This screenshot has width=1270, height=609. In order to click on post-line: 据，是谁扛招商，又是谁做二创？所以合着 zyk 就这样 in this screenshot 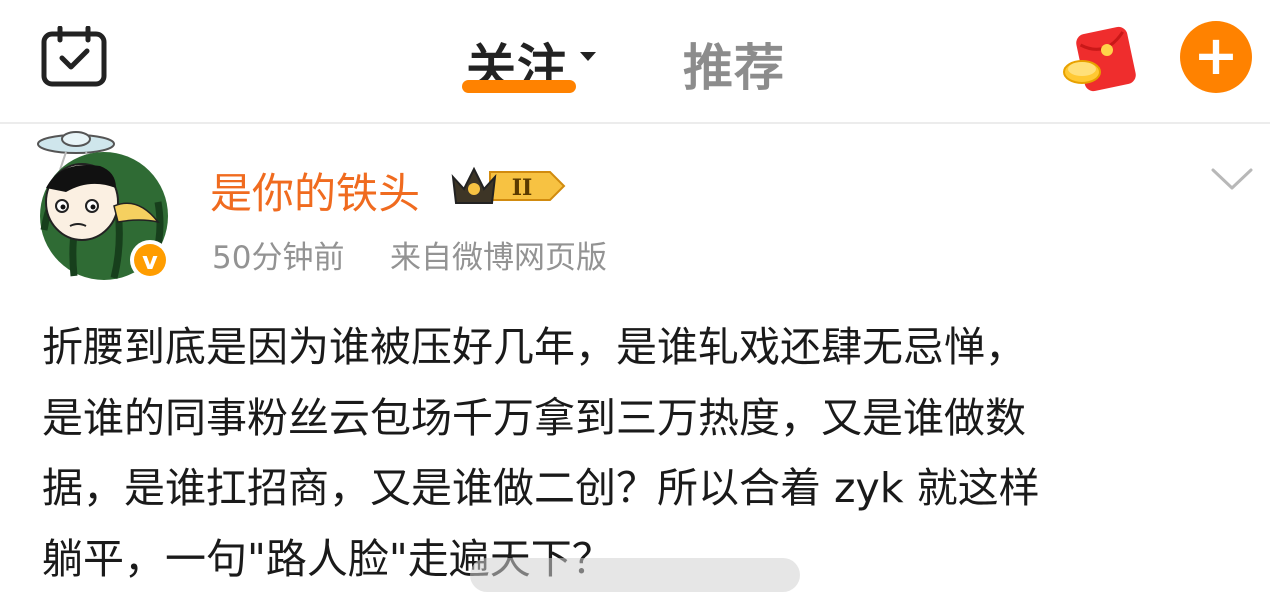, I will do `click(541, 488)`.